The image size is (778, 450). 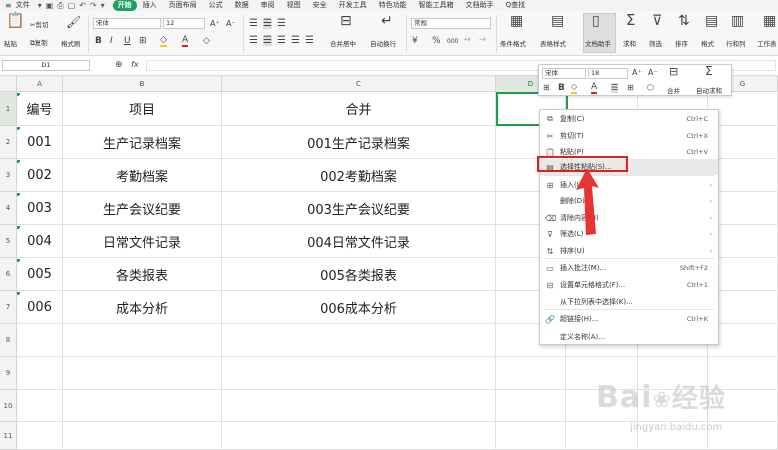 I want to click on menu-tab-8: 开发工具, so click(x=353, y=5).